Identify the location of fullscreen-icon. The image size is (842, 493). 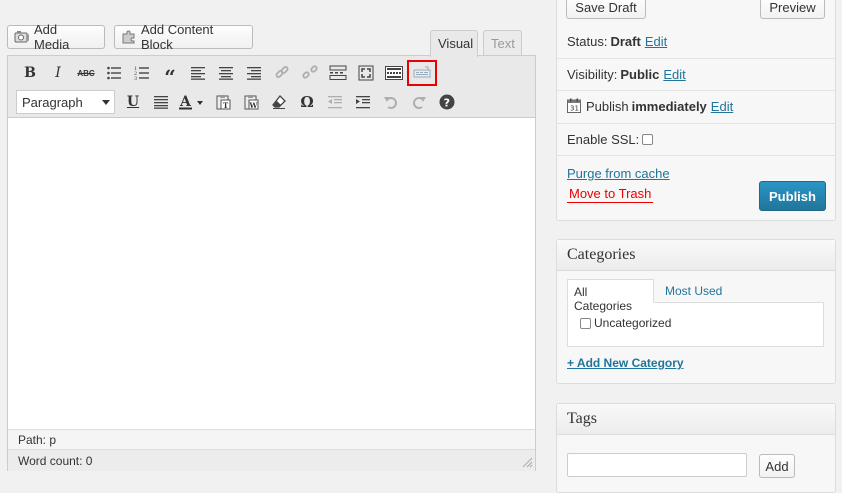
(366, 73).